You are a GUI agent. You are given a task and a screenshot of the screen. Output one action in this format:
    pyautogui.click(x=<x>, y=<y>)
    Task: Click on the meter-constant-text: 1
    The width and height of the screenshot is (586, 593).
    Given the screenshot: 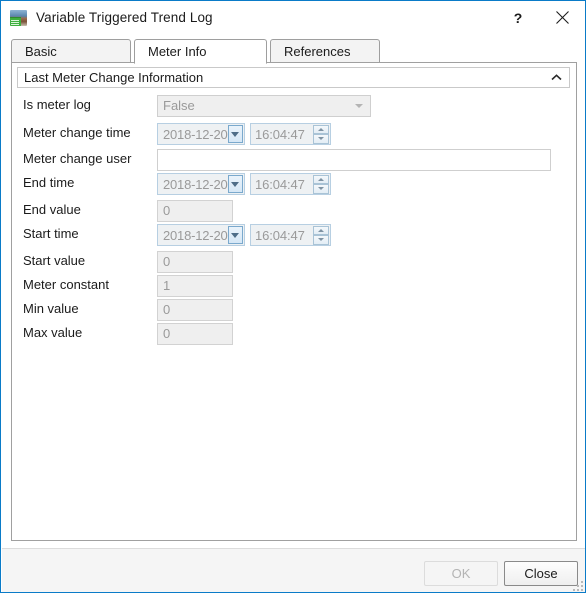 What is the action you would take?
    pyautogui.click(x=167, y=285)
    